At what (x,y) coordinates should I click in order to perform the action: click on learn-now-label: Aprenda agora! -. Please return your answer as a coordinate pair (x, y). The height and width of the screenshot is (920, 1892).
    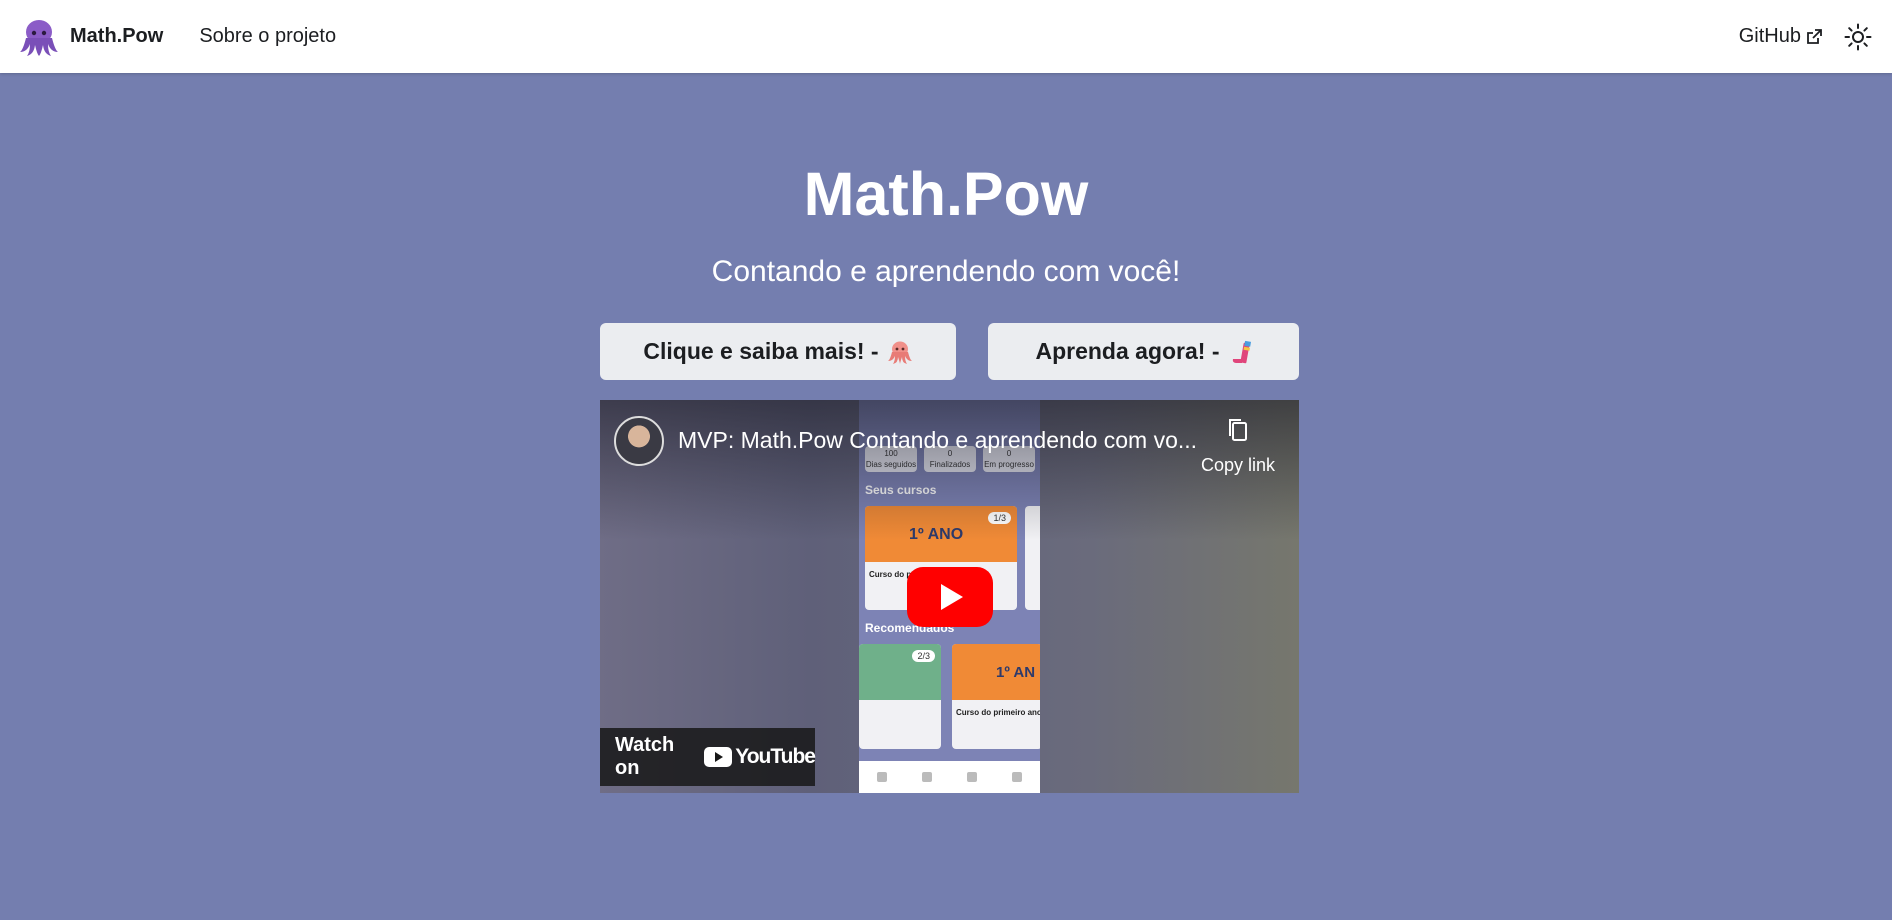
    Looking at the image, I should click on (1127, 351).